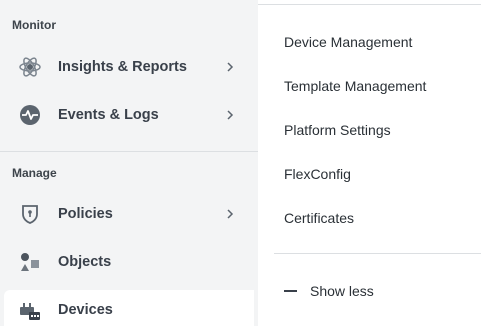 The height and width of the screenshot is (326, 481). What do you see at coordinates (108, 115) in the screenshot?
I see `sidebar-item-label: Events & Logs` at bounding box center [108, 115].